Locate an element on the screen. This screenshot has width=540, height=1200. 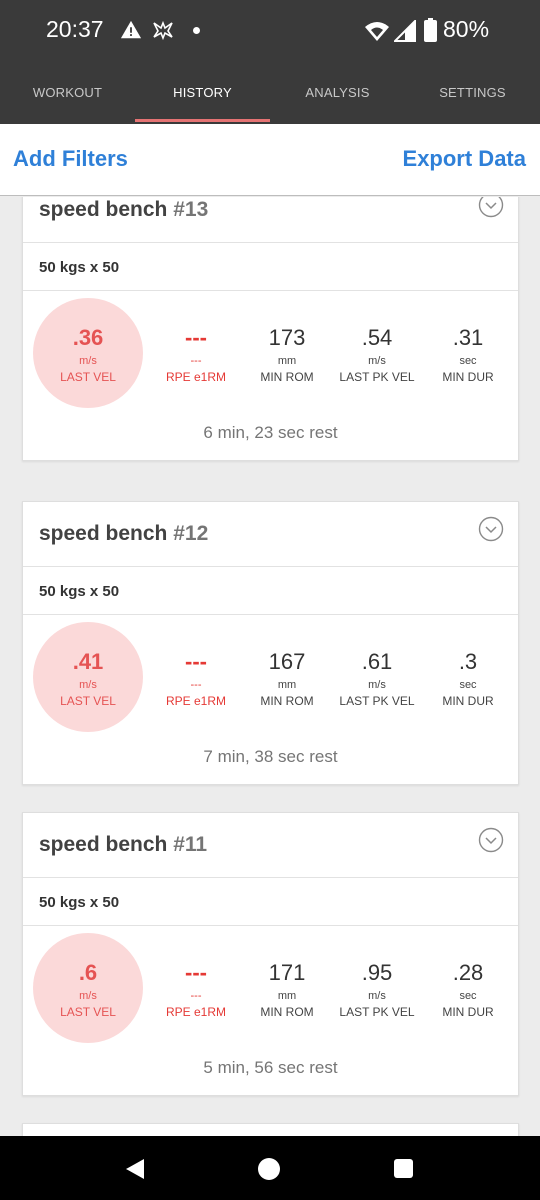
stat-value: 173 is located at coordinates (287, 337).